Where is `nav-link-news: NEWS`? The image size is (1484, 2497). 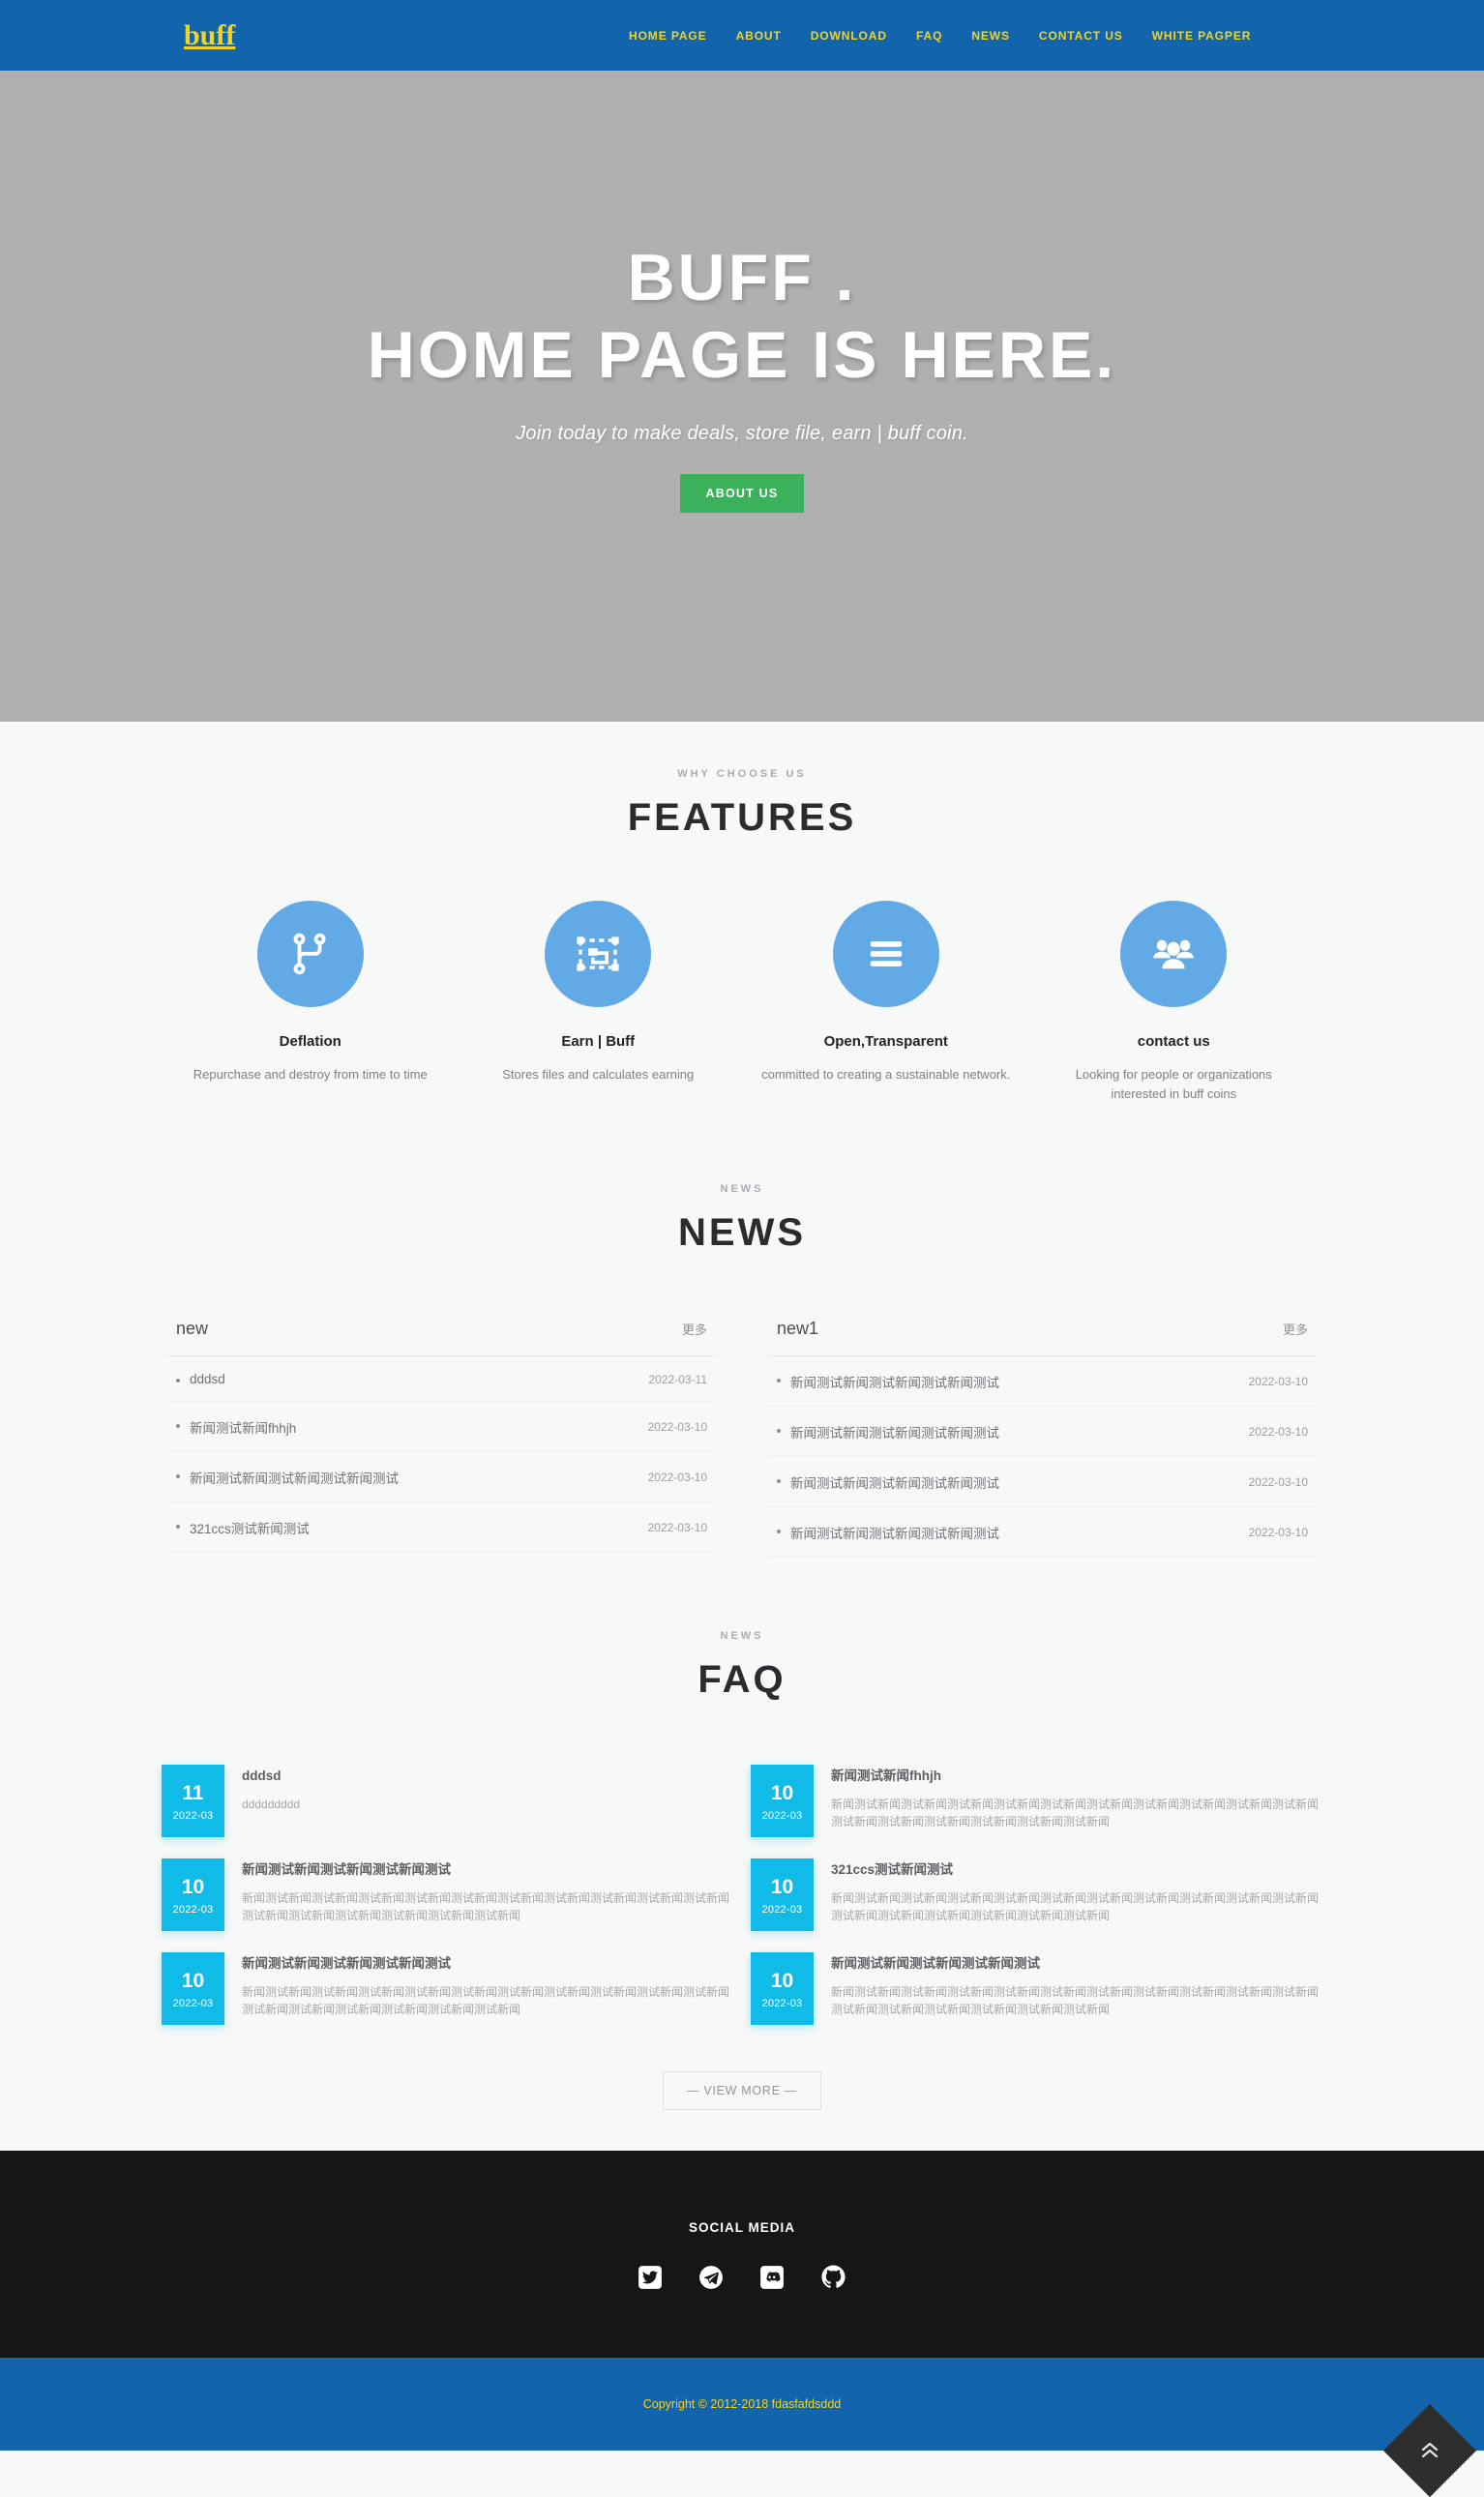 nav-link-news: NEWS is located at coordinates (990, 36).